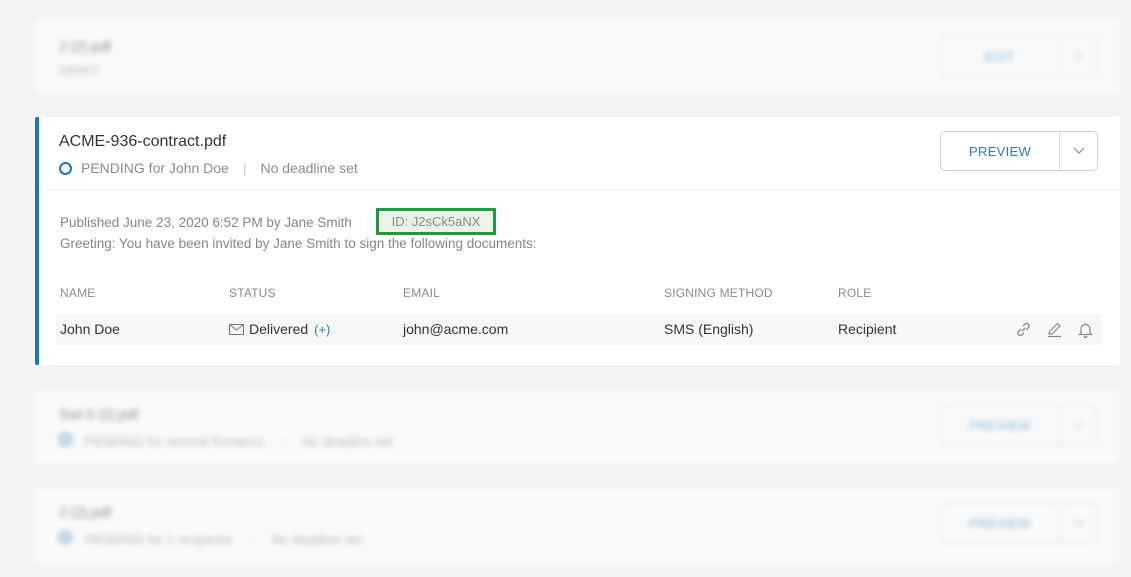  What do you see at coordinates (158, 539) in the screenshot?
I see `status-text: PENDING for 1 recipients` at bounding box center [158, 539].